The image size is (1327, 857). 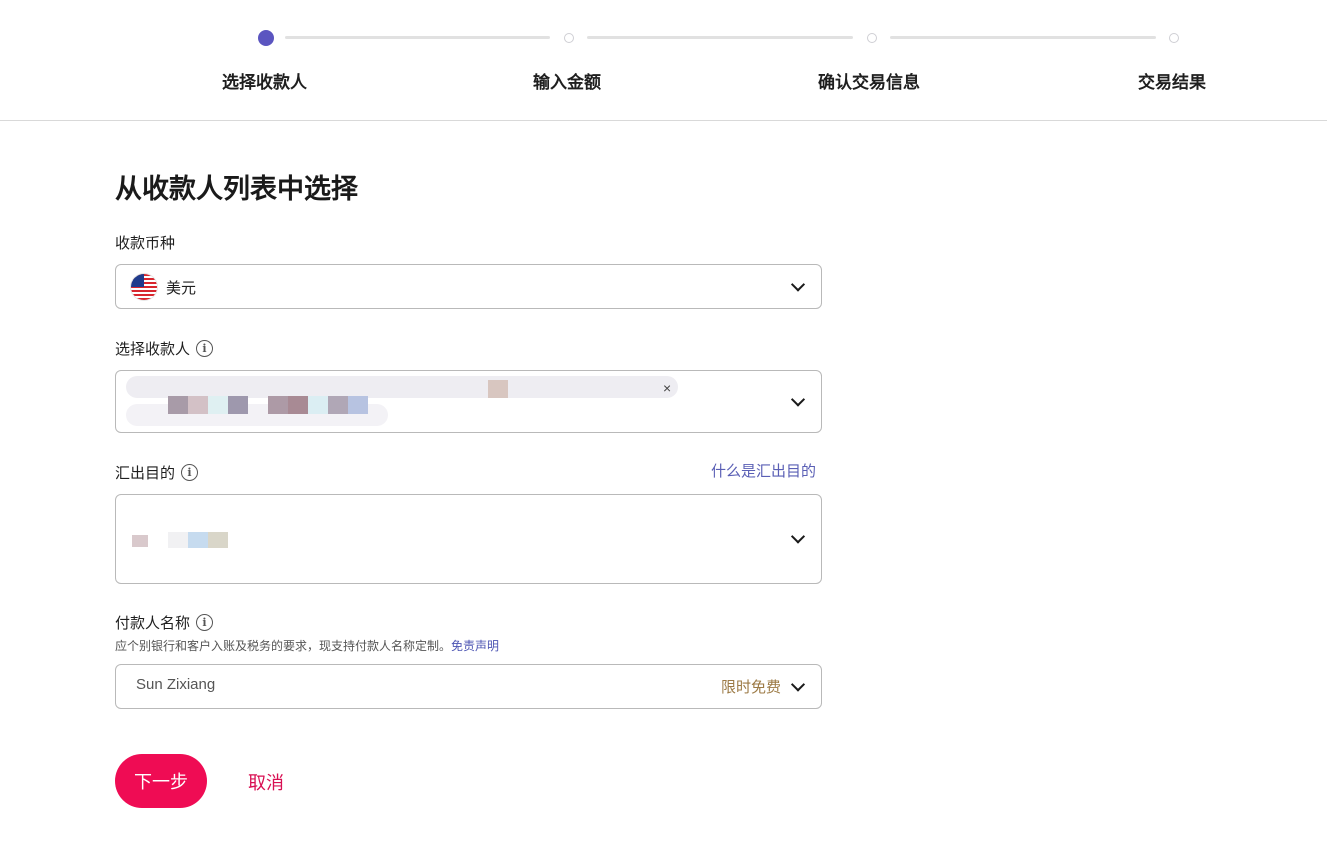 I want to click on page-title: 从收款人列表中选择, so click(x=236, y=189).